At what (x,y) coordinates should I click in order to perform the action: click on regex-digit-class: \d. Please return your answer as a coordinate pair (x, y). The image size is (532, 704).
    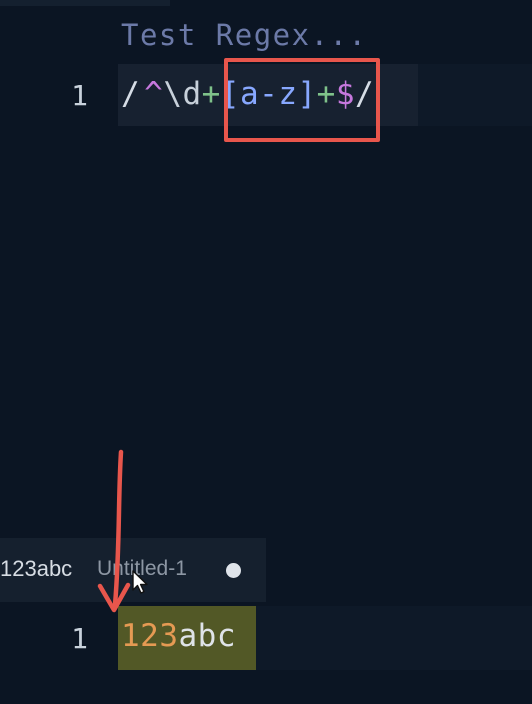
    Looking at the image, I should click on (182, 94).